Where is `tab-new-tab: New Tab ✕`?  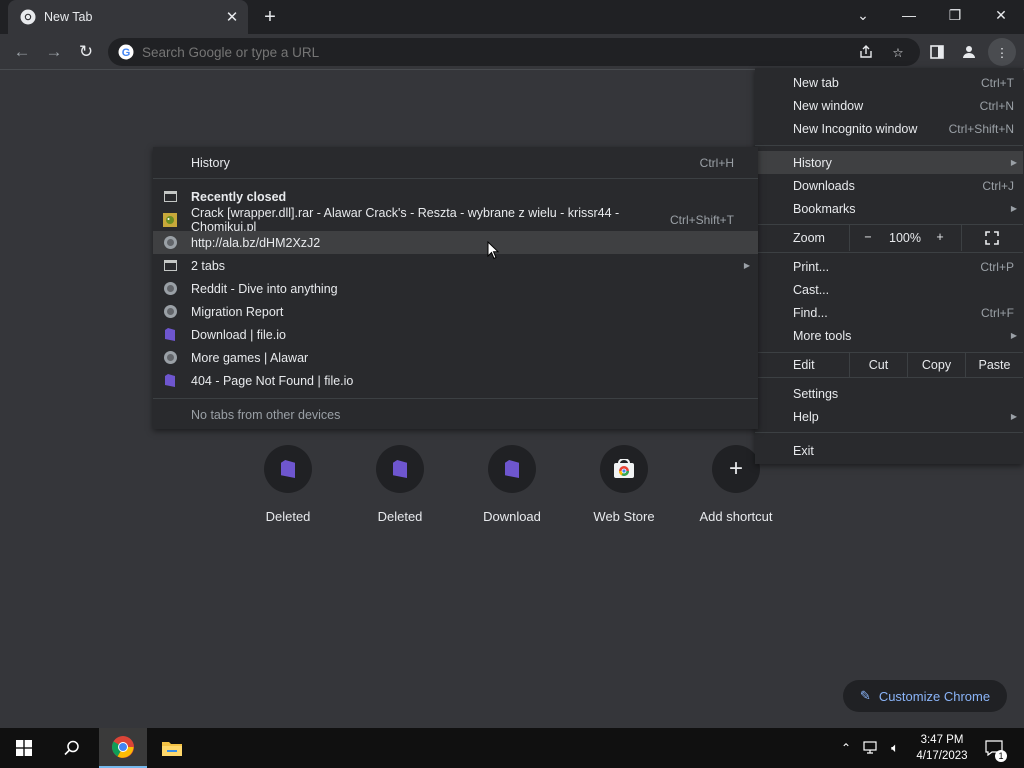
tab-new-tab: New Tab ✕ is located at coordinates (128, 17).